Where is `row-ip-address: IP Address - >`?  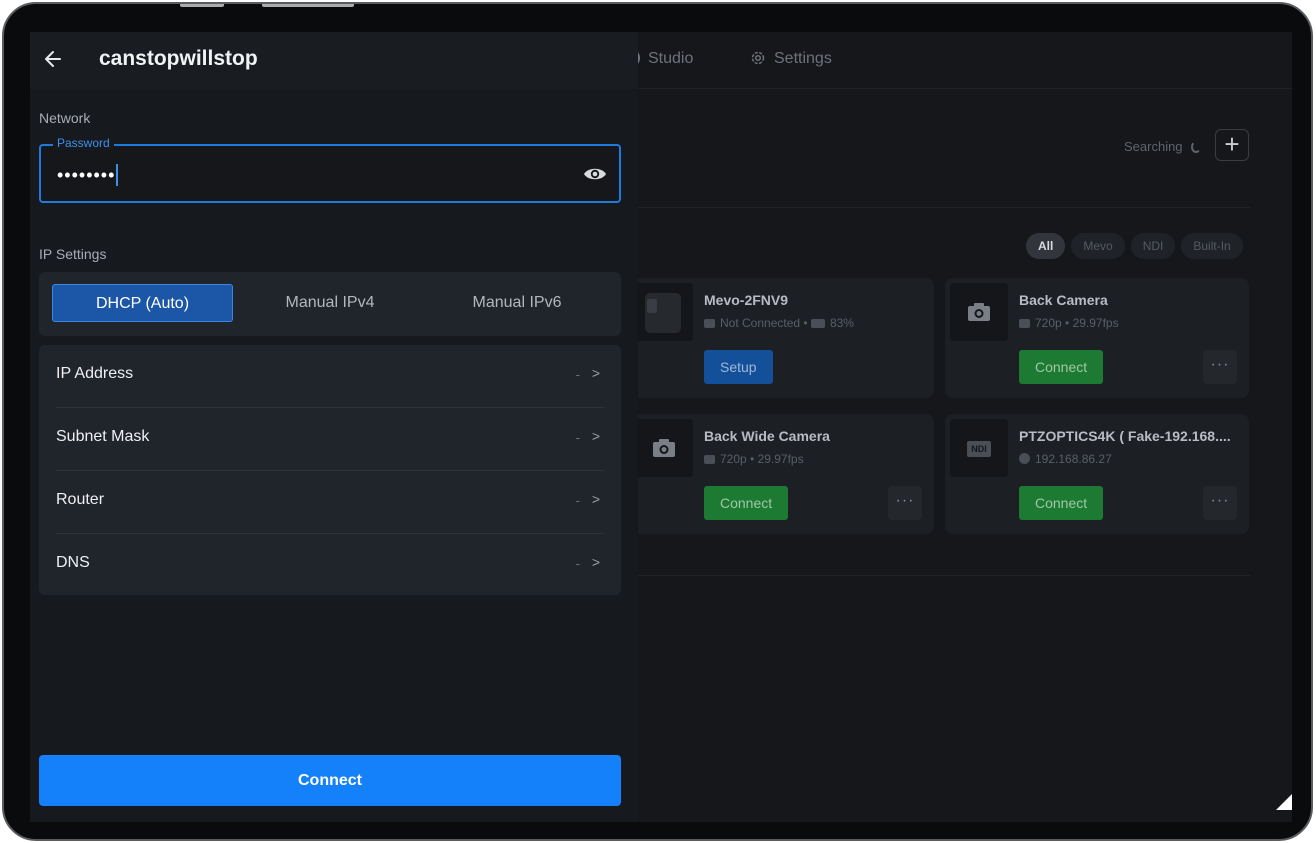
row-ip-address: IP Address - > is located at coordinates (330, 376).